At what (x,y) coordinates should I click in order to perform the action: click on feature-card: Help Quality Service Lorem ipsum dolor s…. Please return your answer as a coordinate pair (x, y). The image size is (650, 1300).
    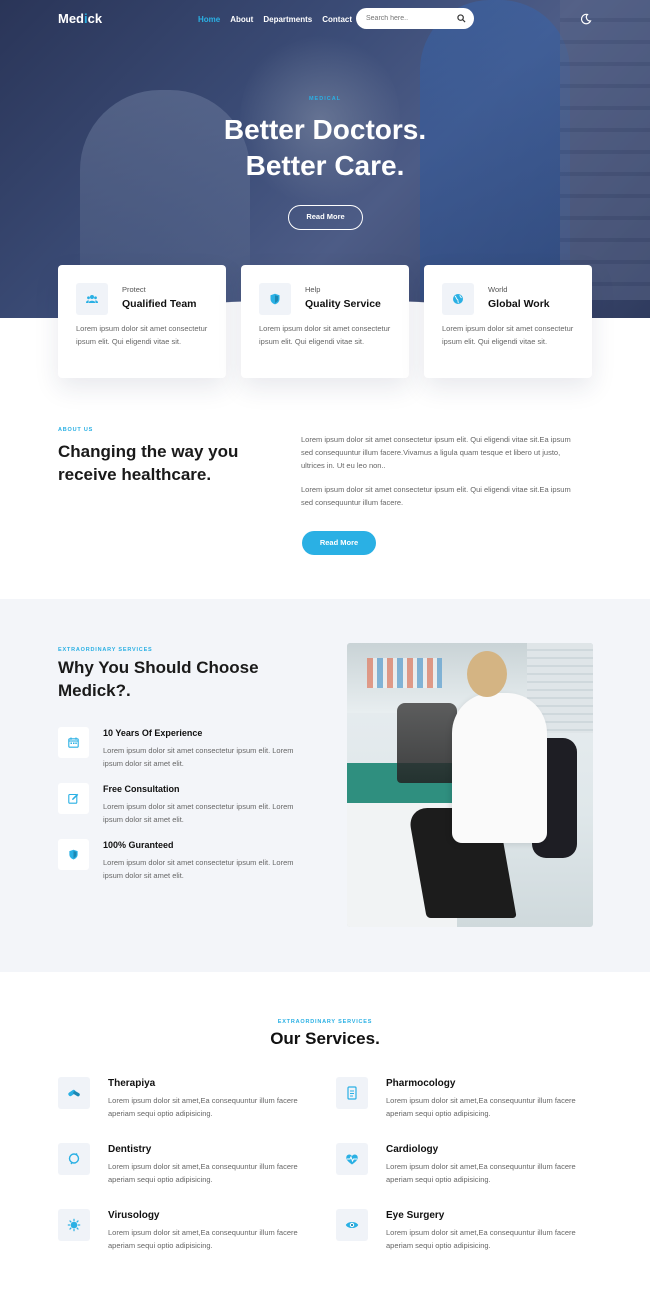
    Looking at the image, I should click on (325, 321).